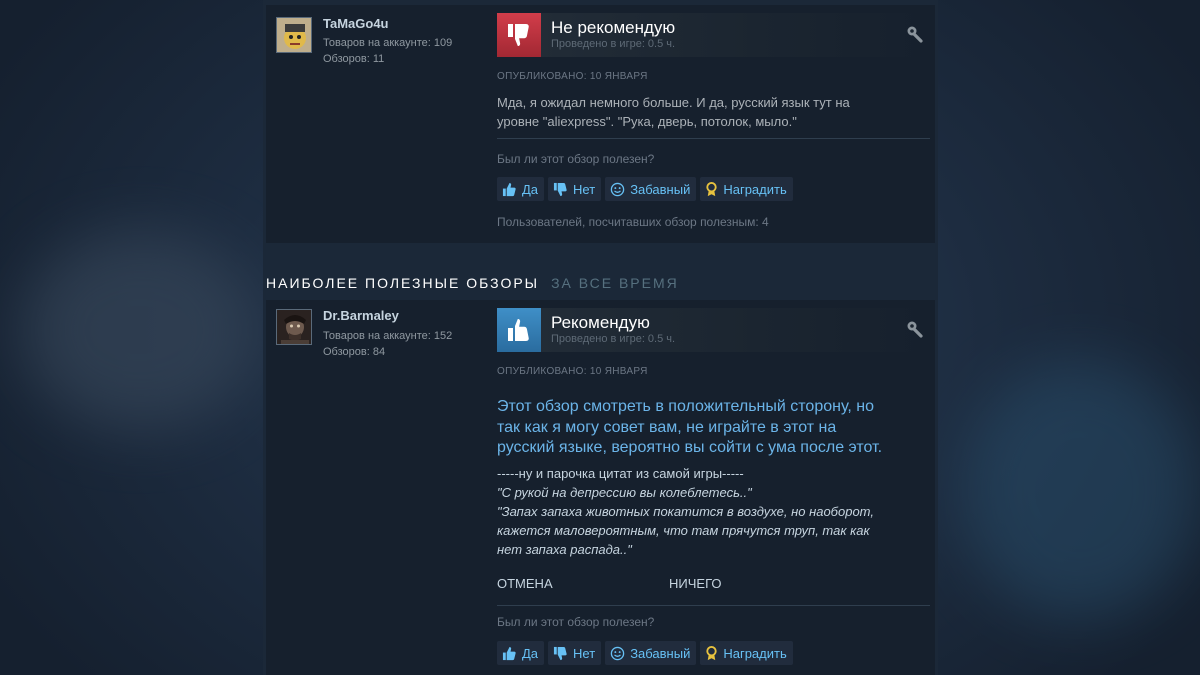 Image resolution: width=1200 pixels, height=675 pixels. What do you see at coordinates (615, 283) in the screenshot?
I see `section-period: ЗА ВСЕ ВРЕМЯ` at bounding box center [615, 283].